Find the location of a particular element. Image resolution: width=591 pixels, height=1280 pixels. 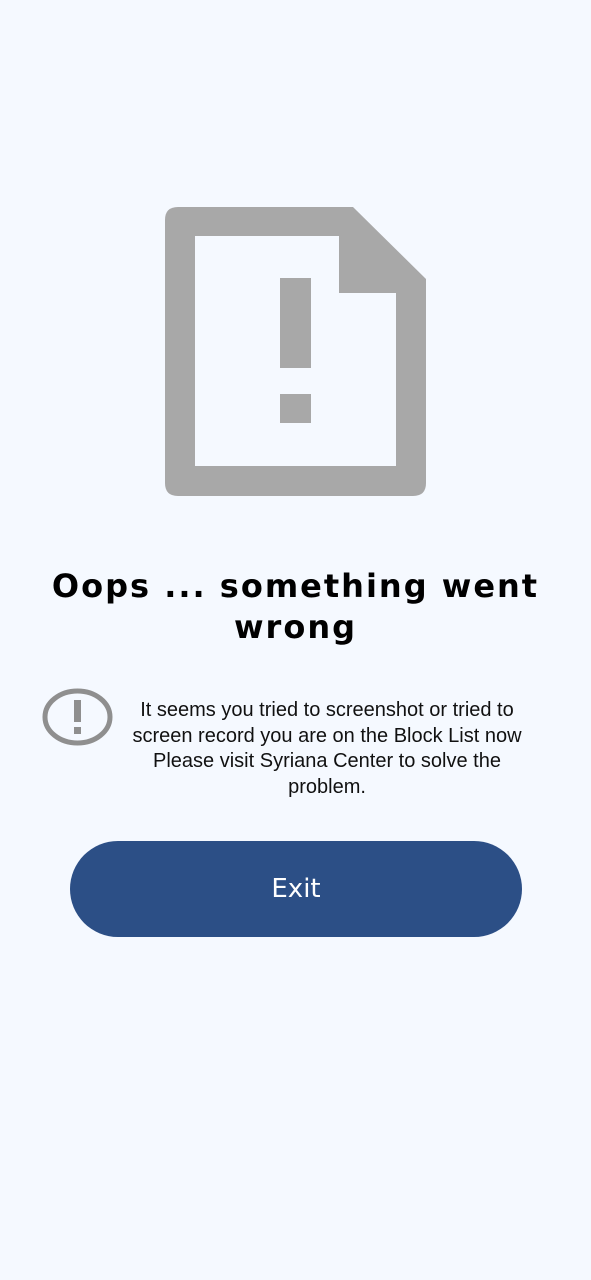

error-title: Oops ... something went wrong is located at coordinates (295, 606).